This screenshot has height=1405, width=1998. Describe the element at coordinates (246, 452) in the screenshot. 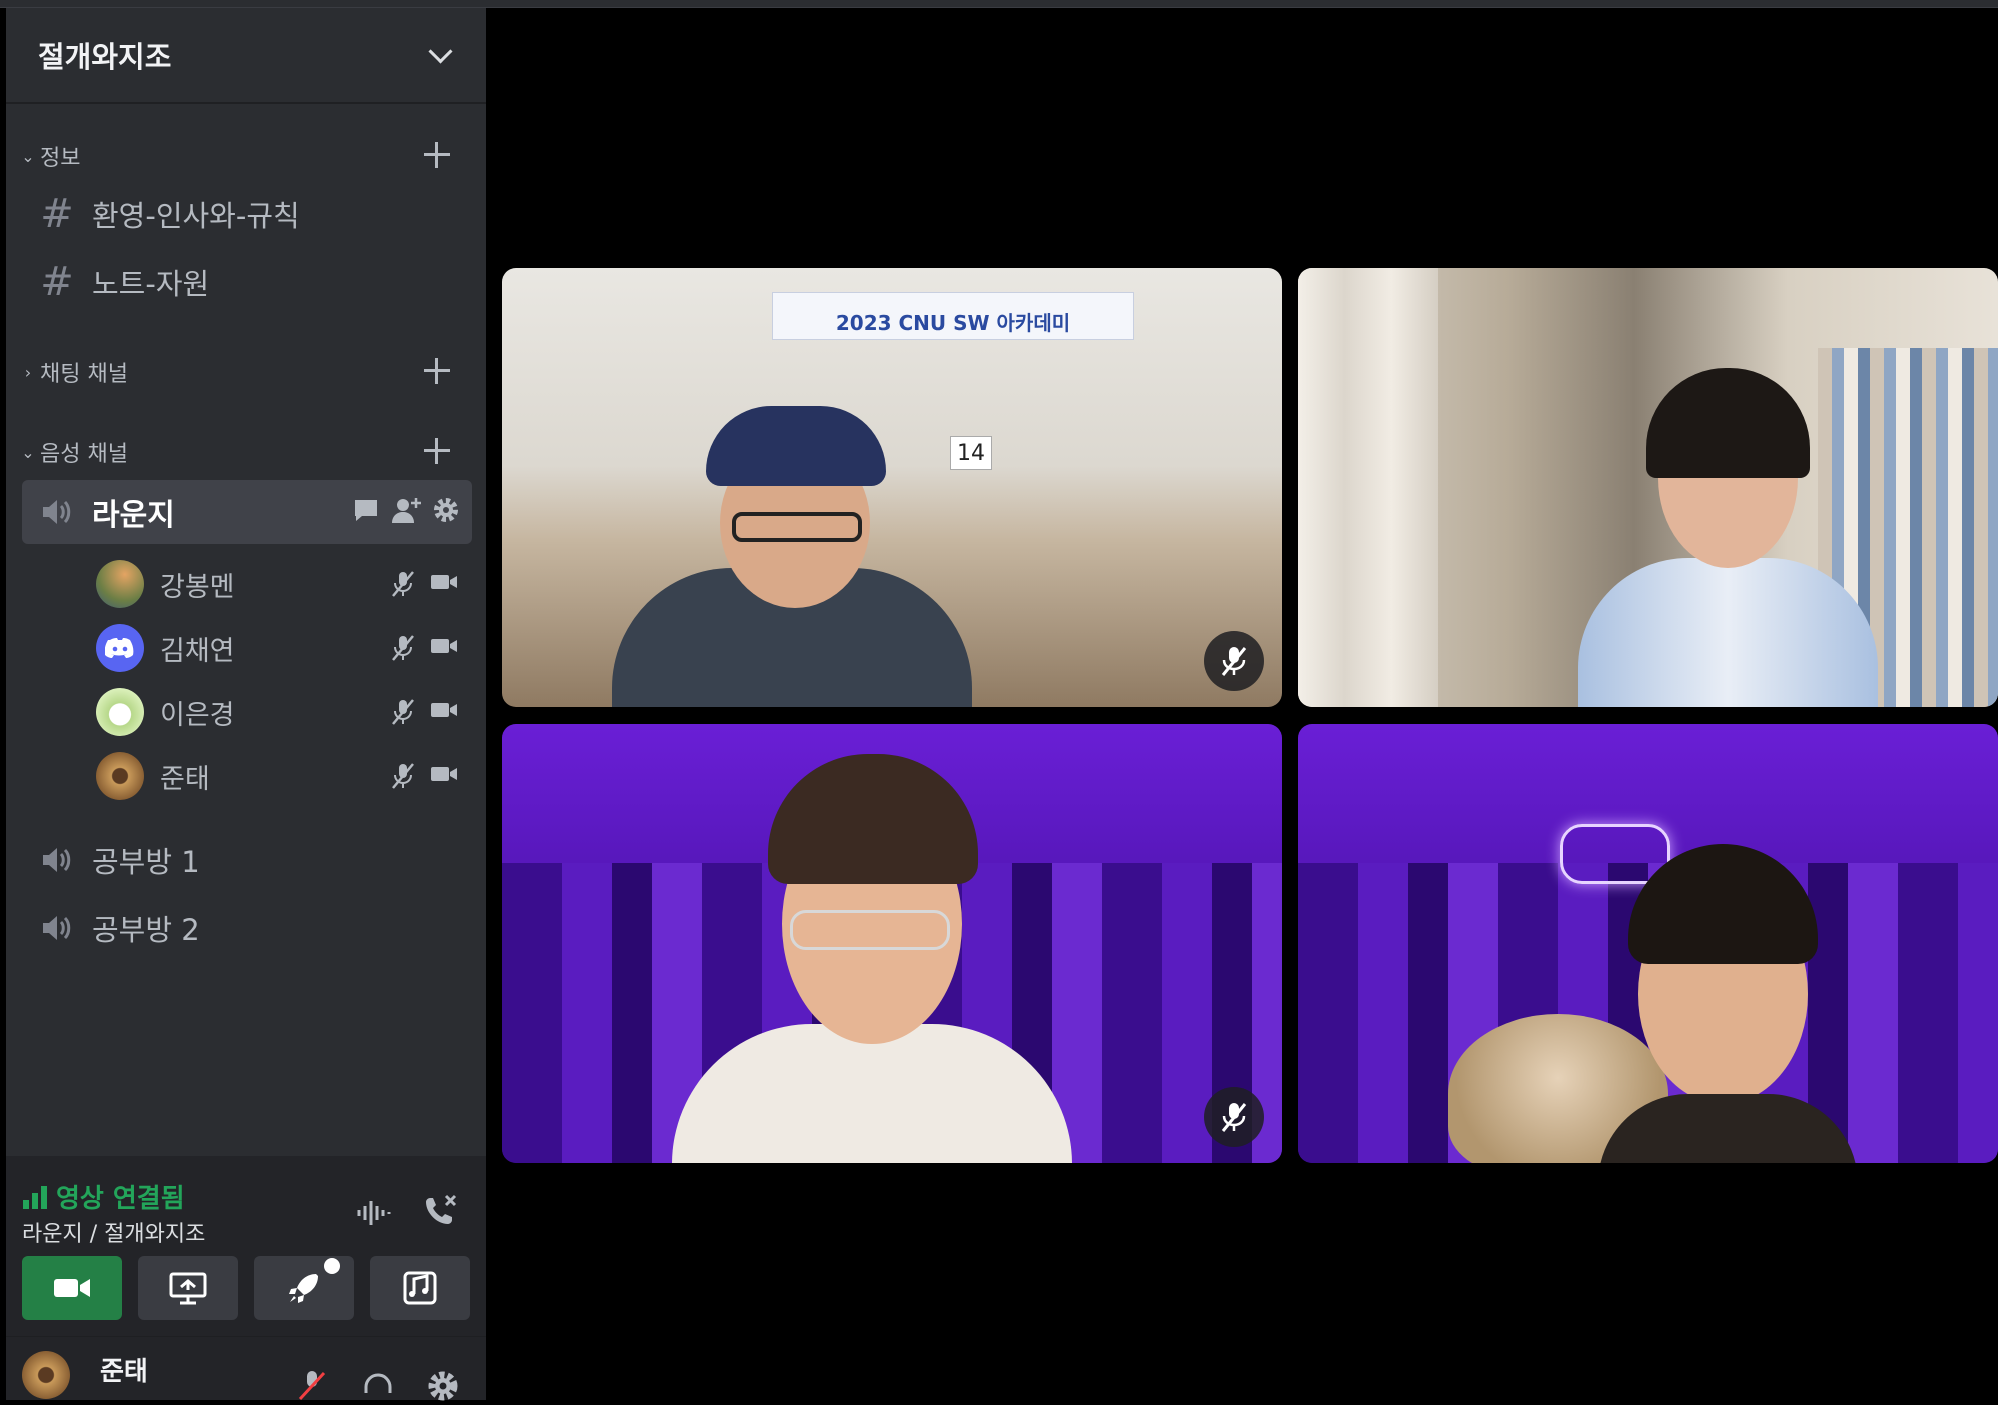

I see `category-voice: ⌄ 음성 채널` at that location.